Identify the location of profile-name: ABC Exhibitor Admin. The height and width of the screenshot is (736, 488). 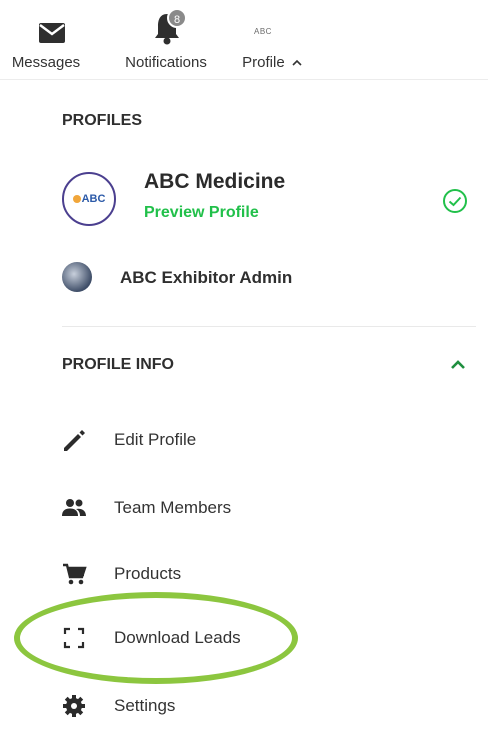
(206, 277).